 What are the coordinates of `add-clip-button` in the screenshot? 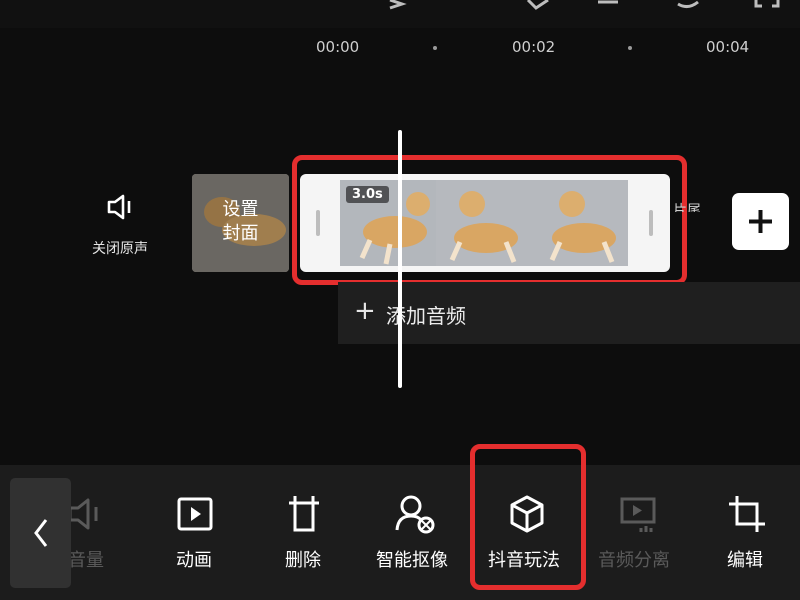 It's located at (760, 221).